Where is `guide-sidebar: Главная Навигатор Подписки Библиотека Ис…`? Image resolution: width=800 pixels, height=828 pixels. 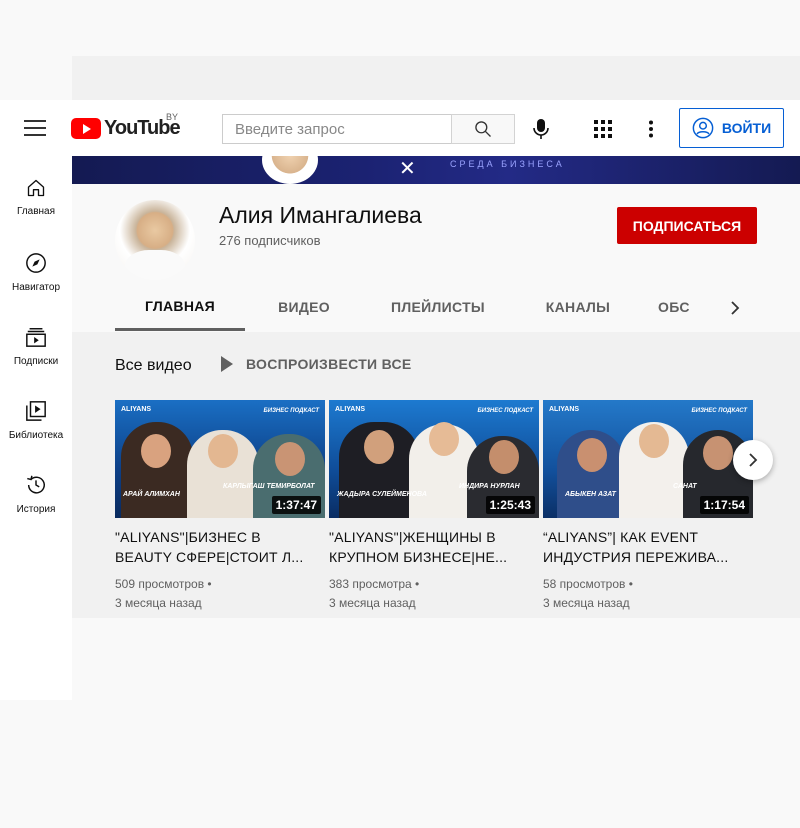 guide-sidebar: Главная Навигатор Подписки Библиотека Ис… is located at coordinates (36, 428).